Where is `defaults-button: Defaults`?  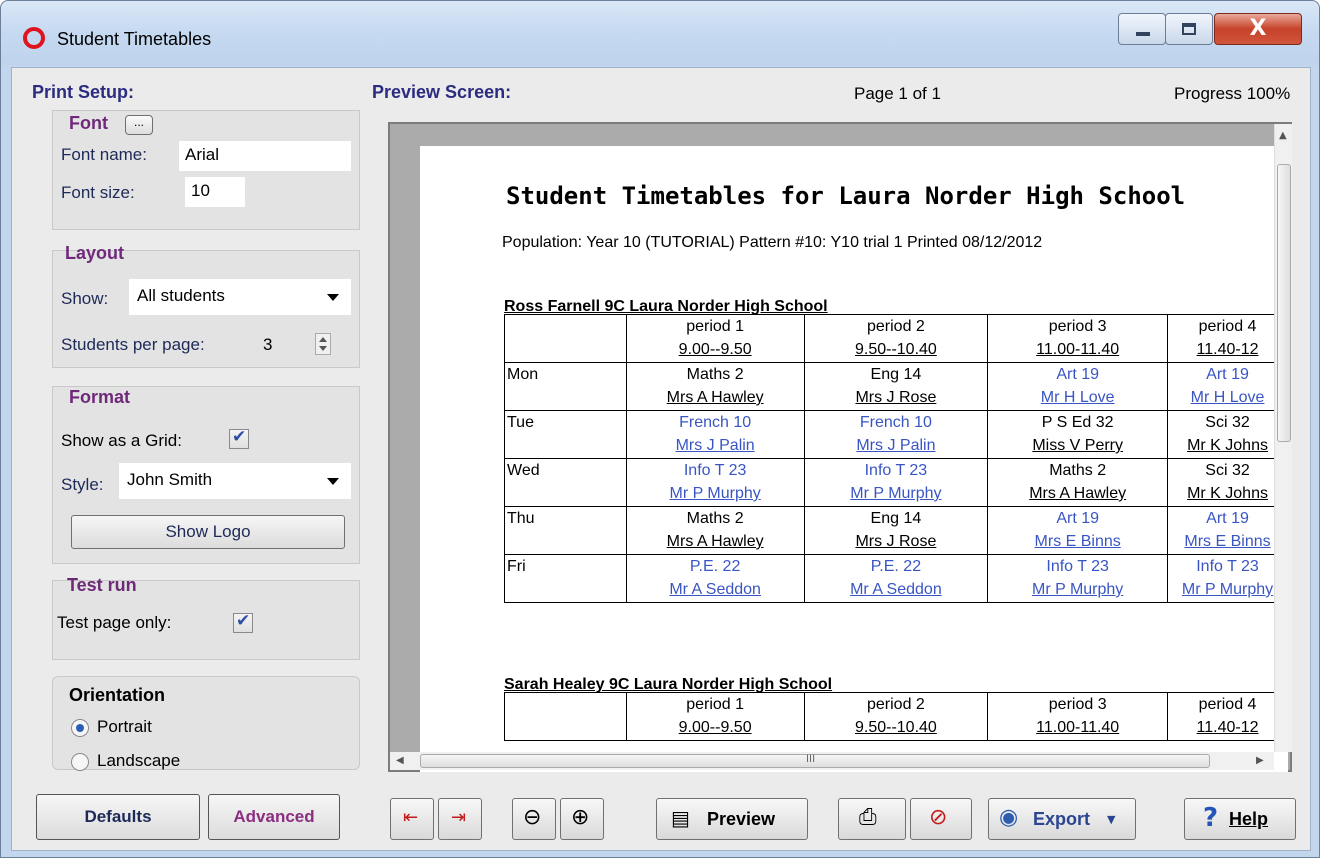 defaults-button: Defaults is located at coordinates (118, 817).